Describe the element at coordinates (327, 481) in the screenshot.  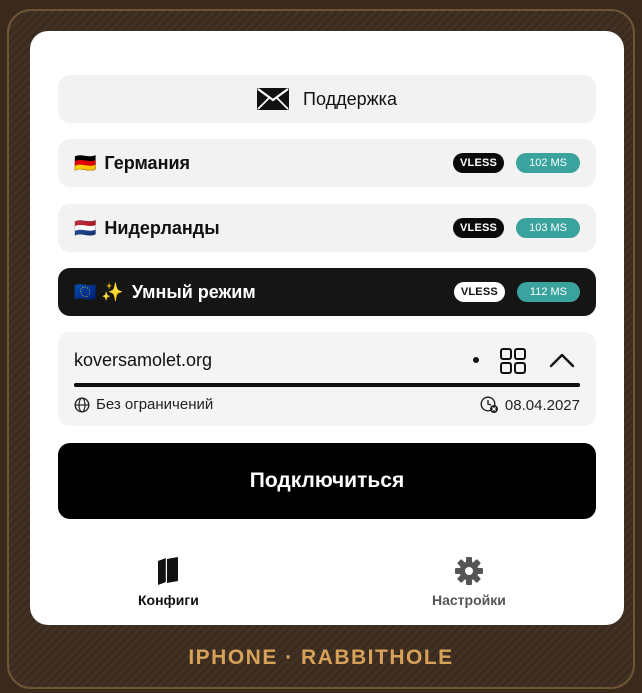
I see `connect-button: Подключиться` at that location.